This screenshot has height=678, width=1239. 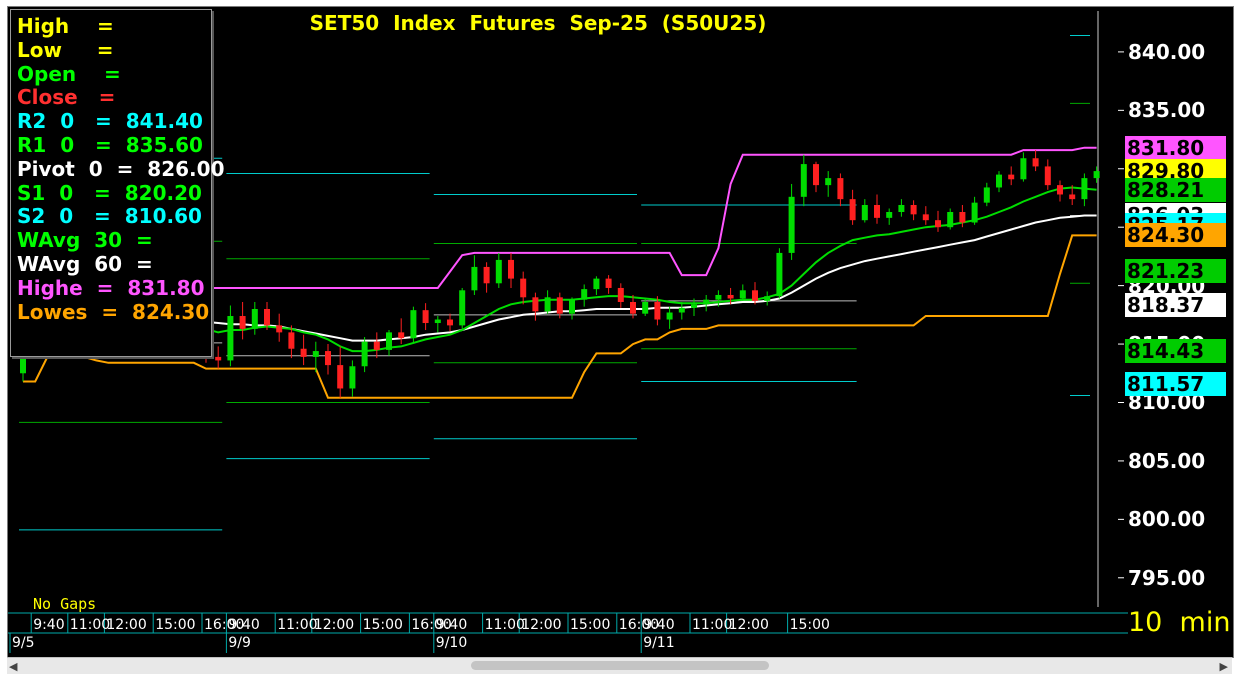 What do you see at coordinates (65, 26) in the screenshot?
I see `legend-entry: High =` at bounding box center [65, 26].